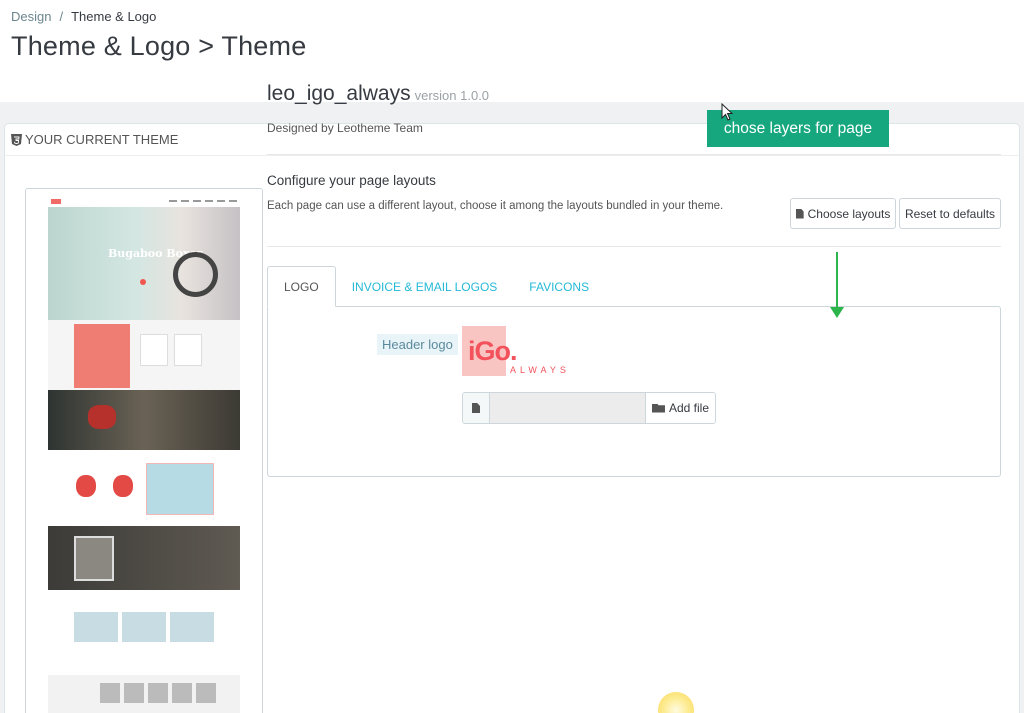 Image resolution: width=1024 pixels, height=713 pixels. What do you see at coordinates (339, 93) in the screenshot?
I see `theme-name-text: leo_igo_always` at bounding box center [339, 93].